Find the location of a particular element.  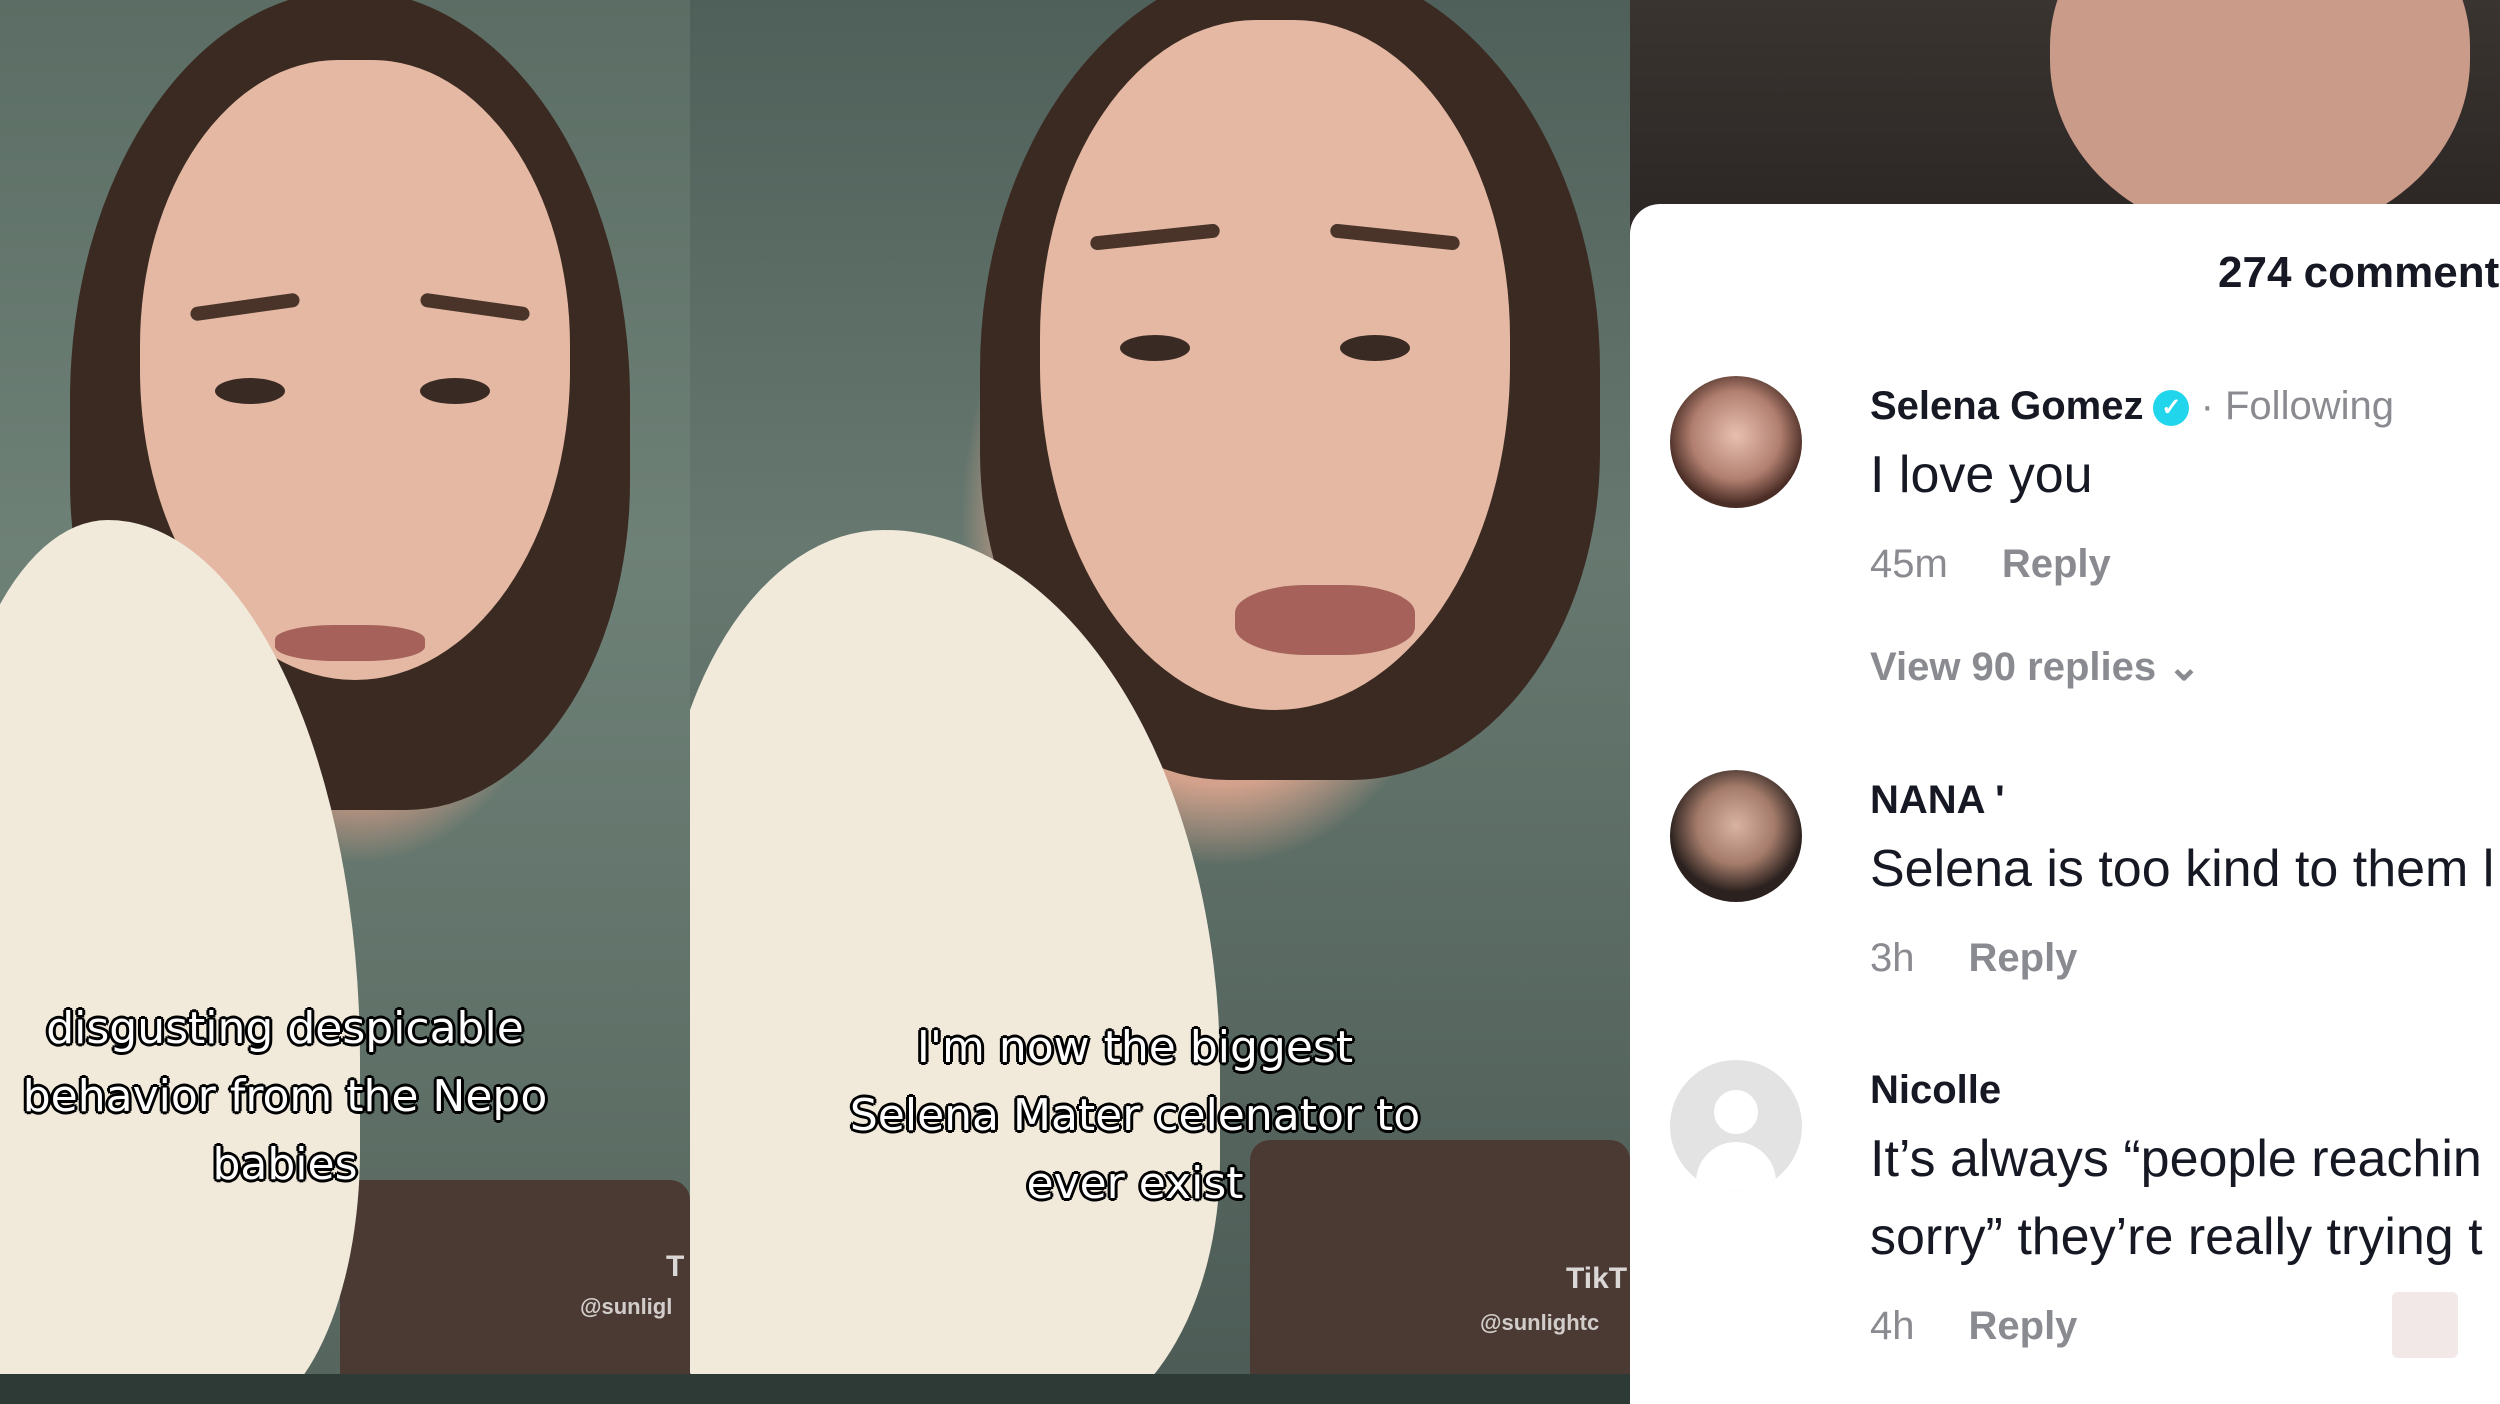

comment-time: 3h is located at coordinates (1892, 958).